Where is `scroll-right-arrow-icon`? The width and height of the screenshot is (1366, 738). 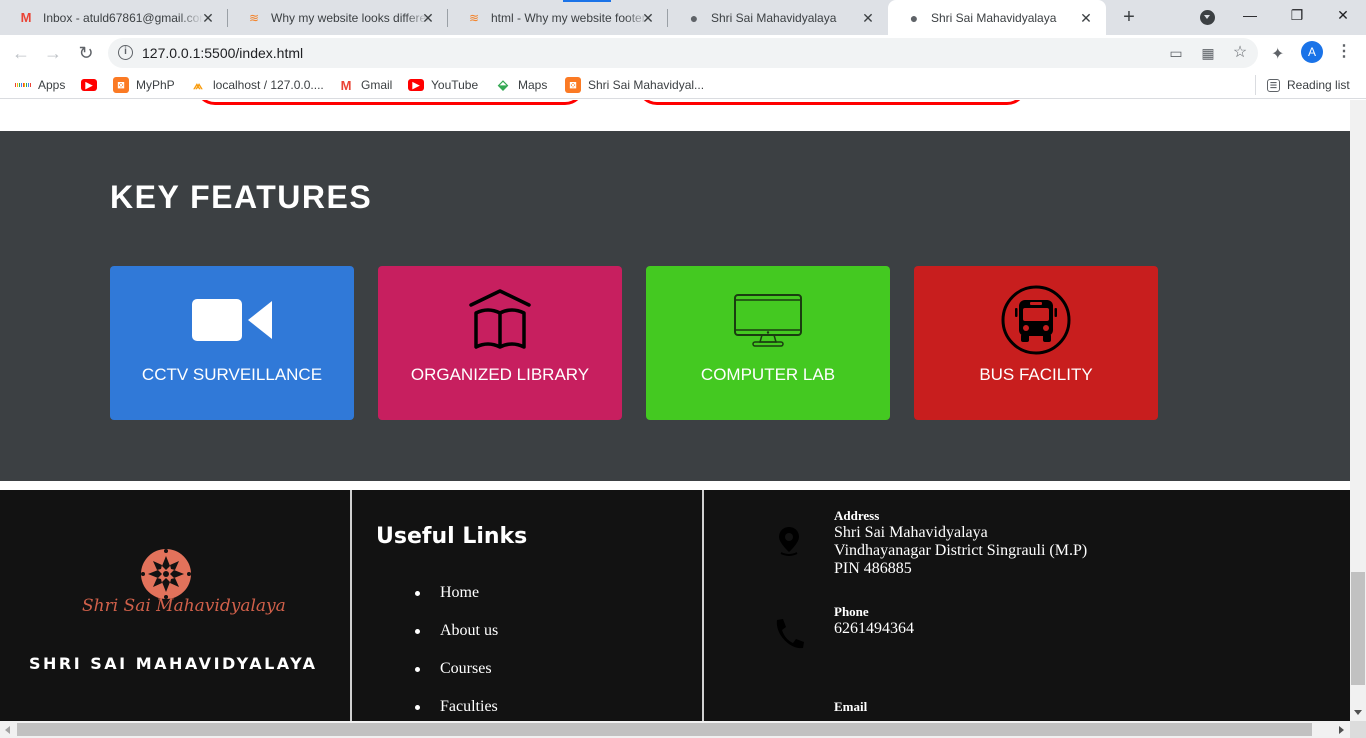
scroll-right-arrow-icon is located at coordinates (1341, 730).